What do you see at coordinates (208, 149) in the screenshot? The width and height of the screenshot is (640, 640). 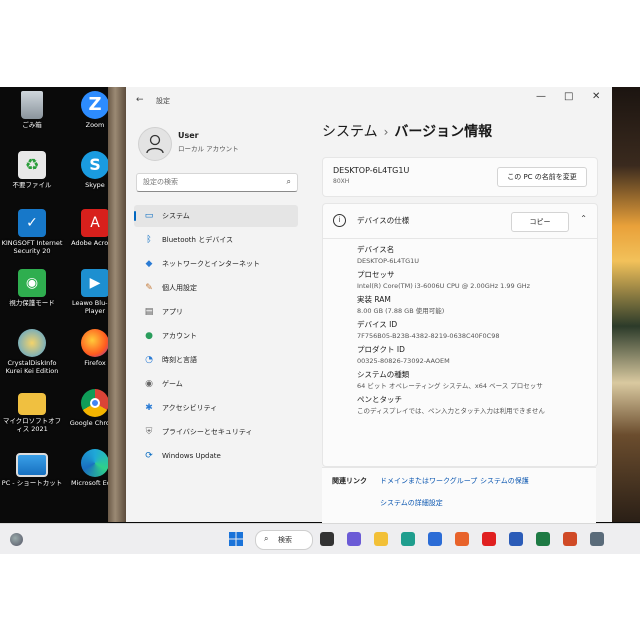 I see `user-account-type: ローカル アカウント` at bounding box center [208, 149].